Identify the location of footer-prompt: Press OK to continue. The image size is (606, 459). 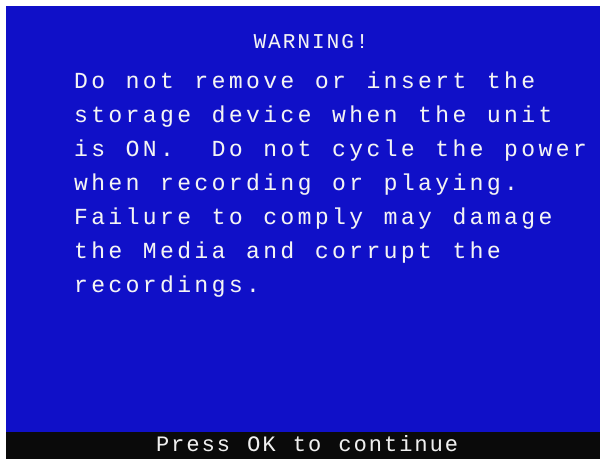
(308, 445).